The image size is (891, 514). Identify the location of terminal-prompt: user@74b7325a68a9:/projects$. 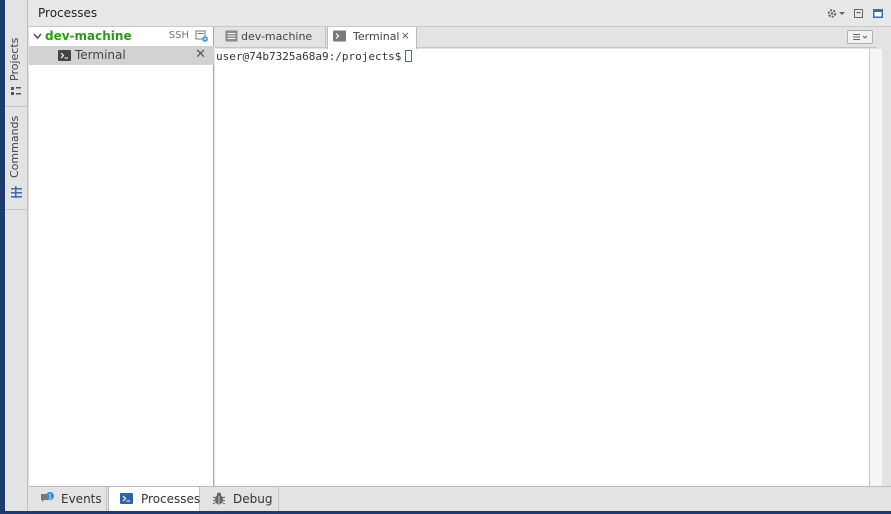
(309, 56).